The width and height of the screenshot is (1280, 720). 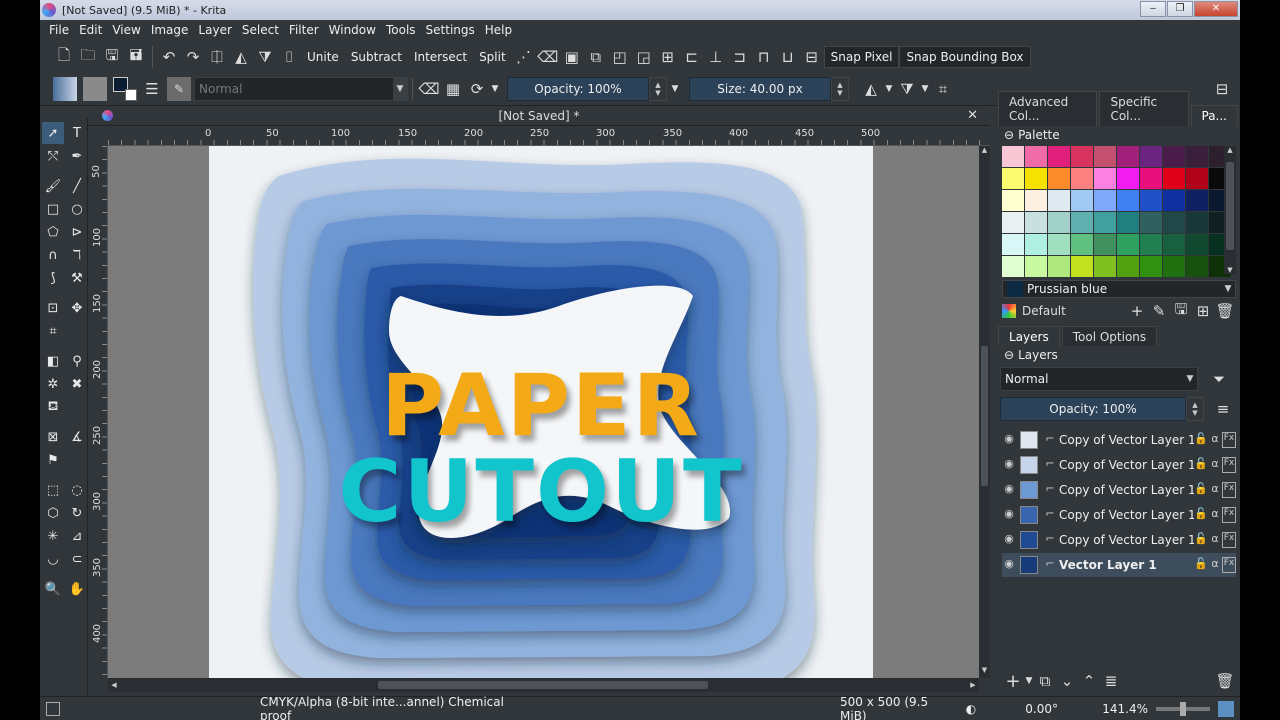 What do you see at coordinates (477, 89) in the screenshot?
I see `reload-preset-icon: ⟳` at bounding box center [477, 89].